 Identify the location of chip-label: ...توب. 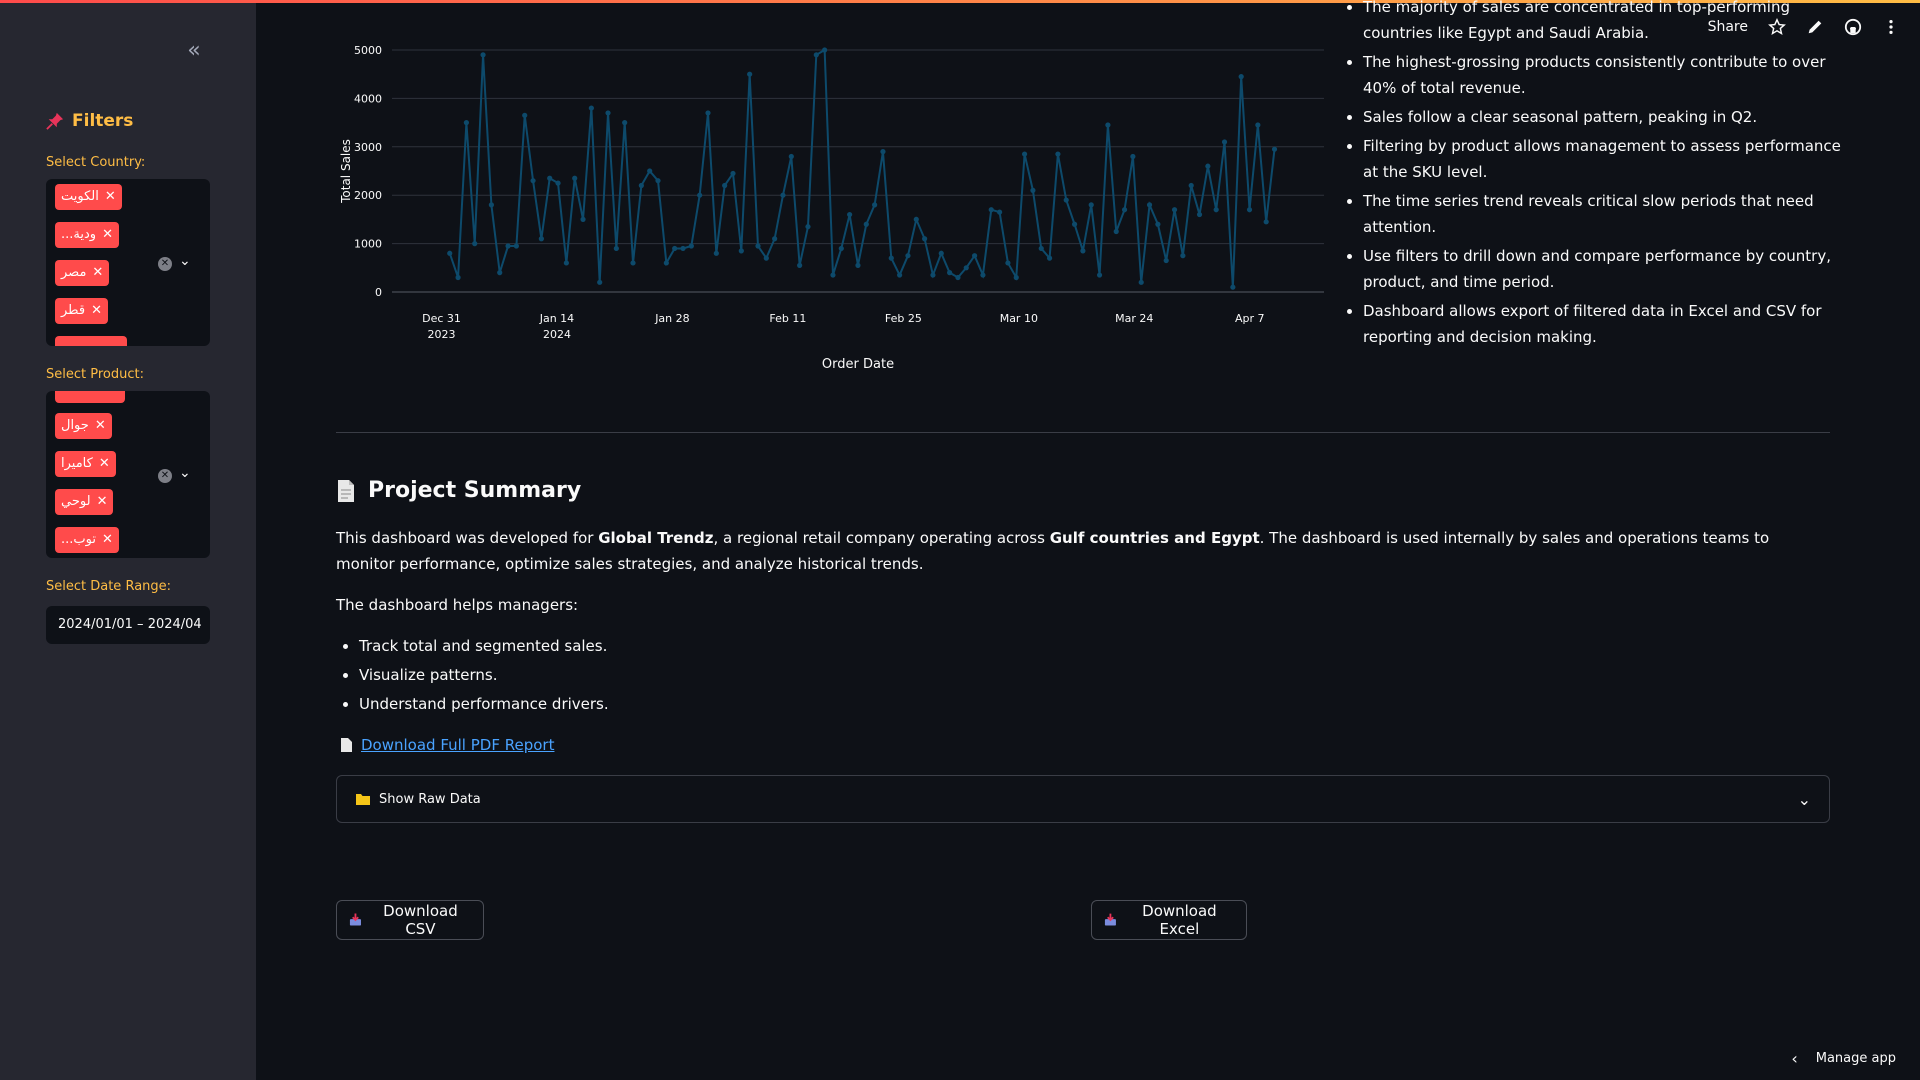
(78, 539).